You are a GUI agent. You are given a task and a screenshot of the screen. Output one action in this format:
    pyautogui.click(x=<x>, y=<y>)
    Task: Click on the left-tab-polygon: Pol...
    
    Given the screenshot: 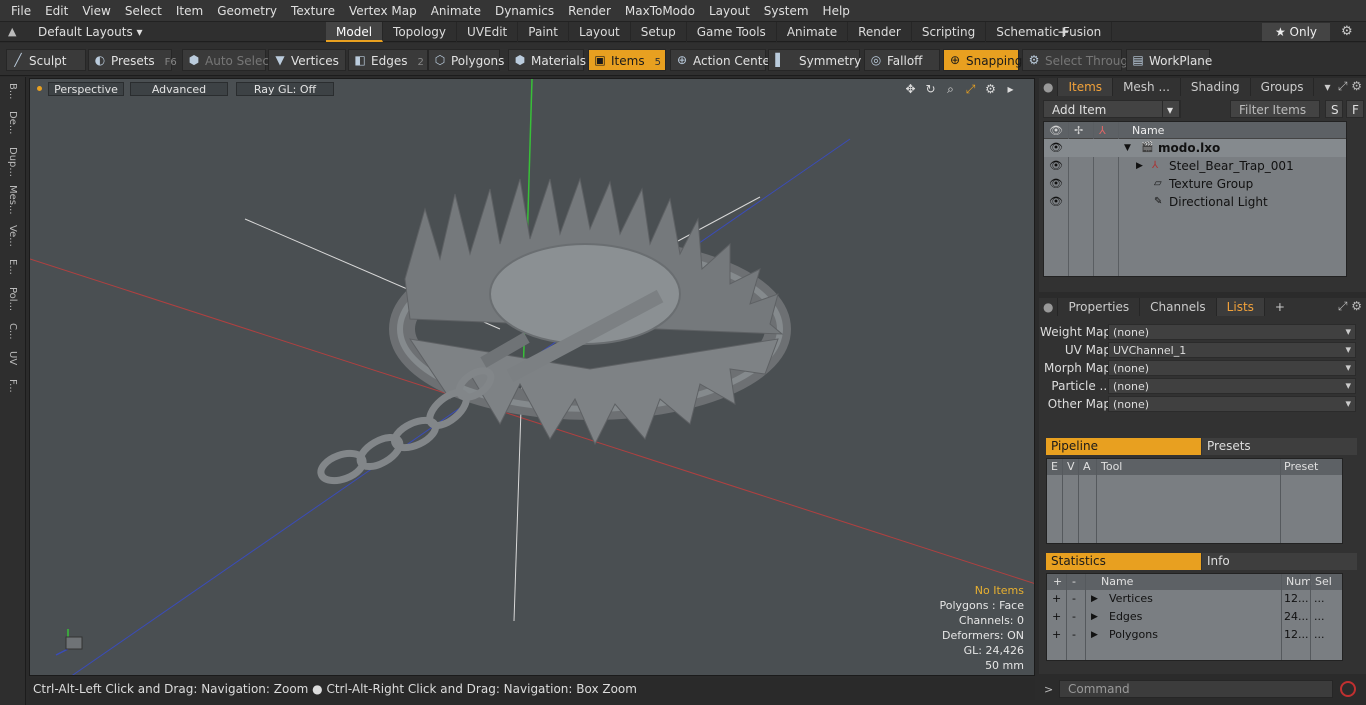 What is the action you would take?
    pyautogui.click(x=12, y=302)
    